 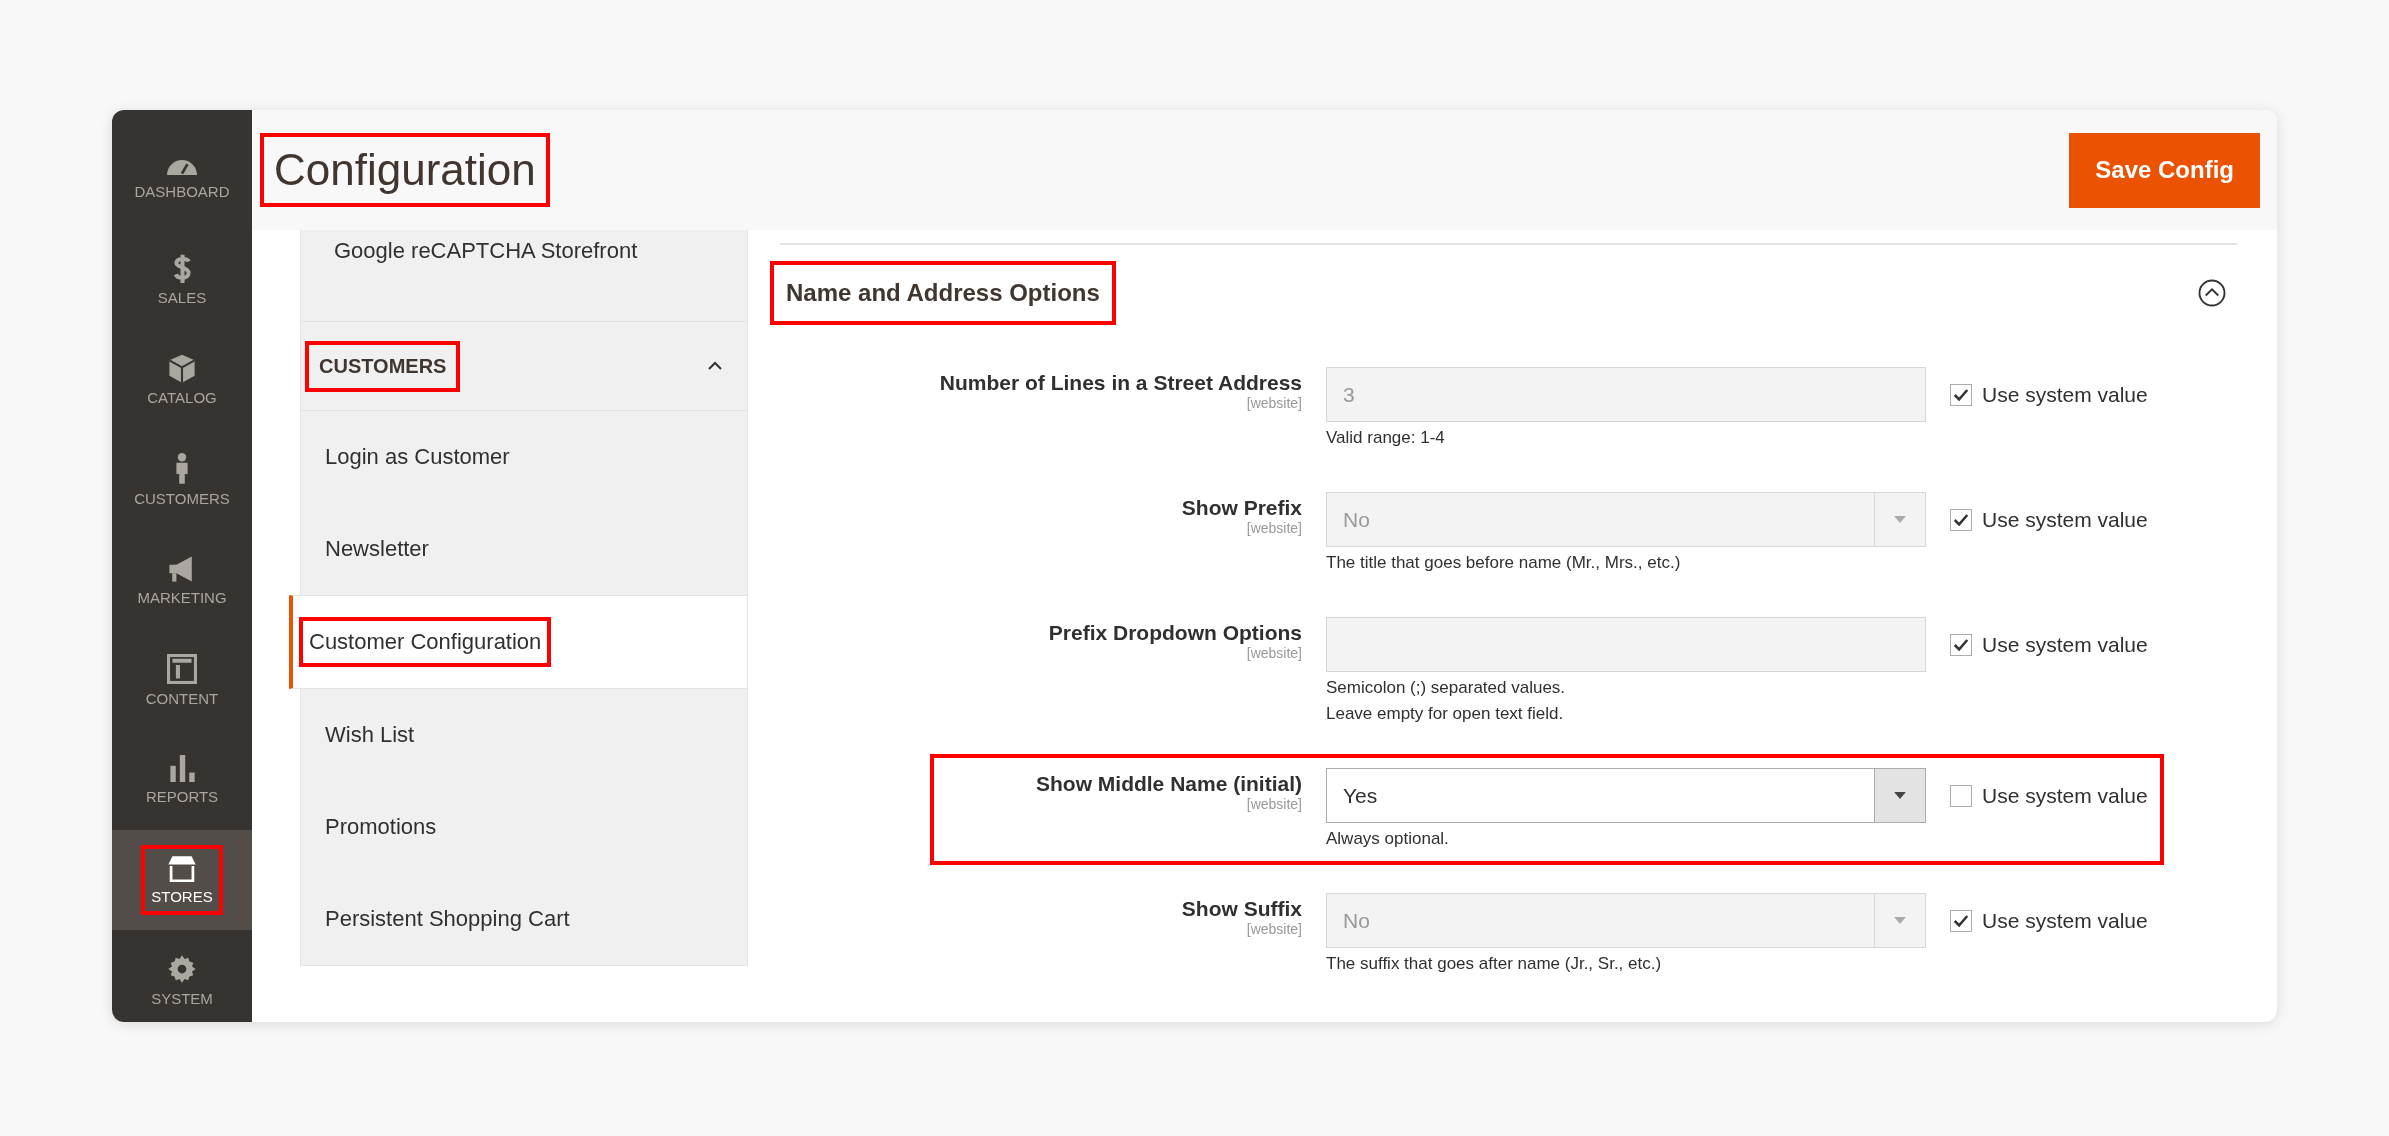 What do you see at coordinates (1120, 383) in the screenshot?
I see `field-label: Number of Lines in a Street Address` at bounding box center [1120, 383].